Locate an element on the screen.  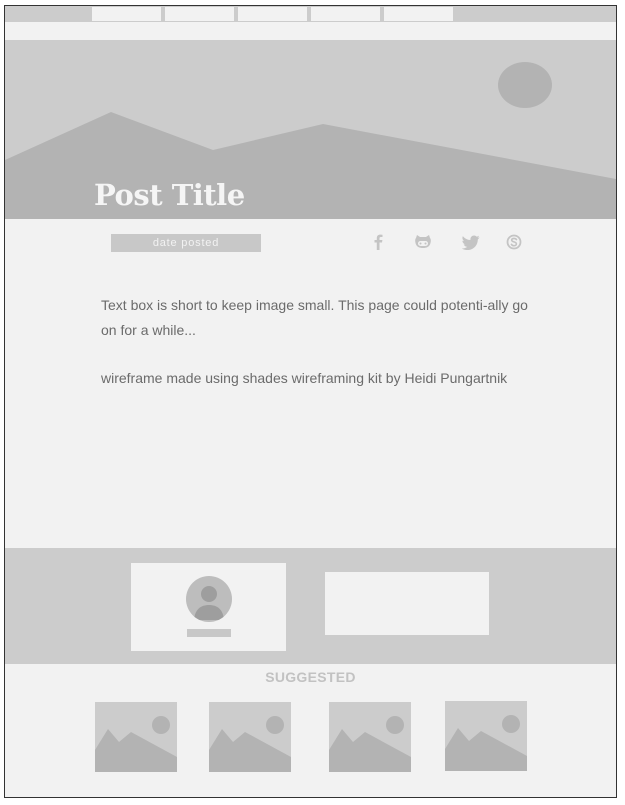
twitter-icon is located at coordinates (471, 242).